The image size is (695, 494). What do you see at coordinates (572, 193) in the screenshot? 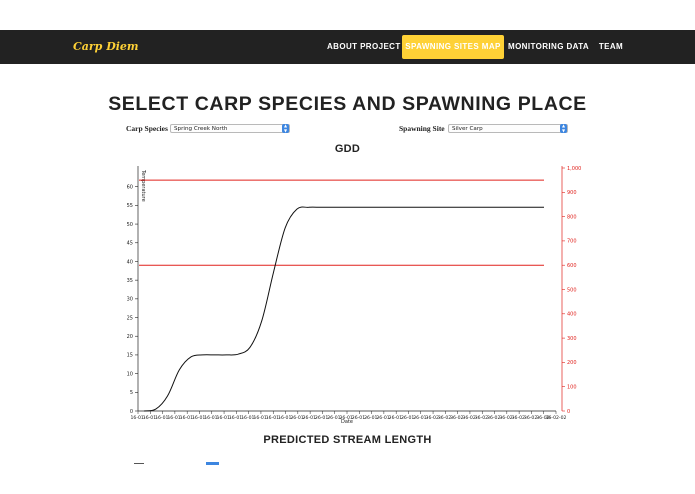
I see `y2-tick-label: 900` at bounding box center [572, 193].